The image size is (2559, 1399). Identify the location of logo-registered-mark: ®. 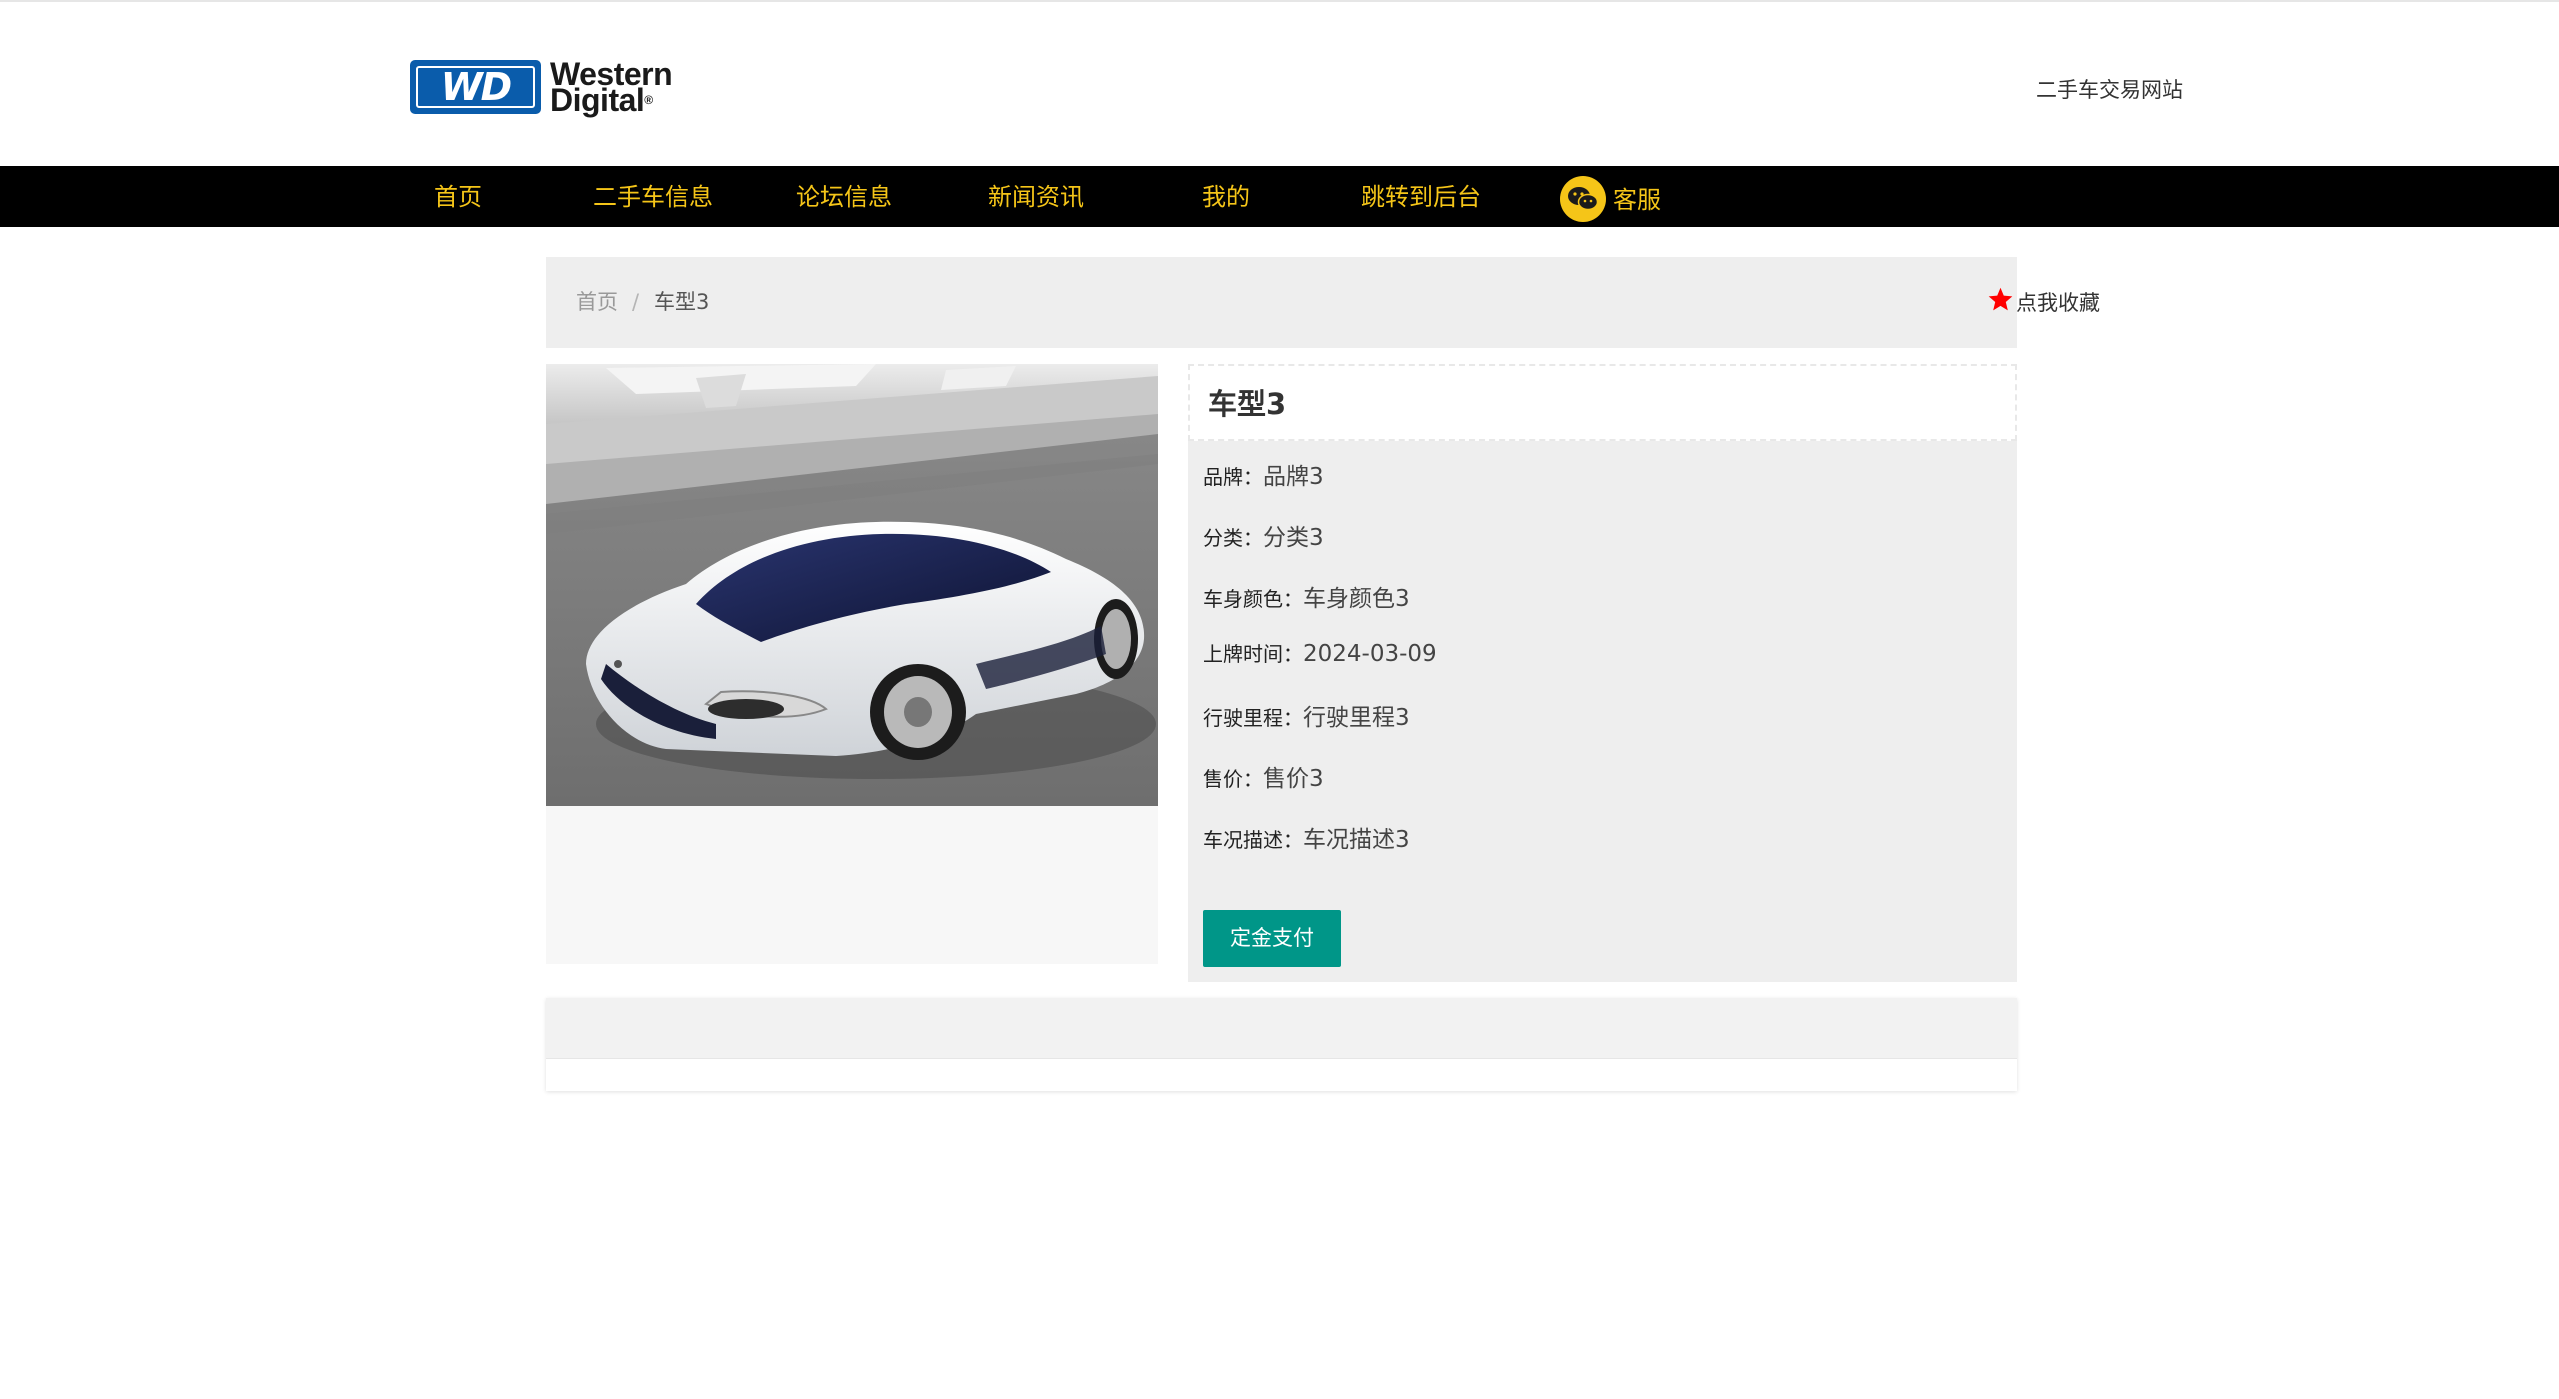
(648, 100).